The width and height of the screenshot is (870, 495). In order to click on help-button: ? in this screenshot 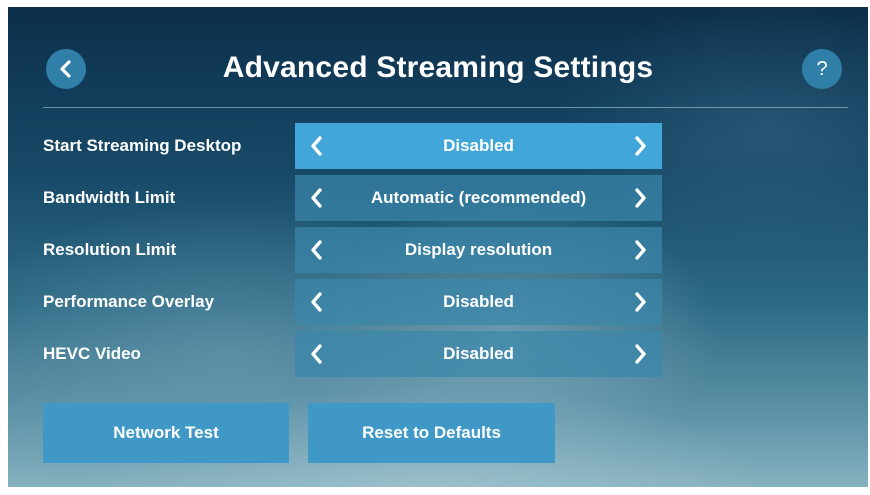, I will do `click(822, 69)`.